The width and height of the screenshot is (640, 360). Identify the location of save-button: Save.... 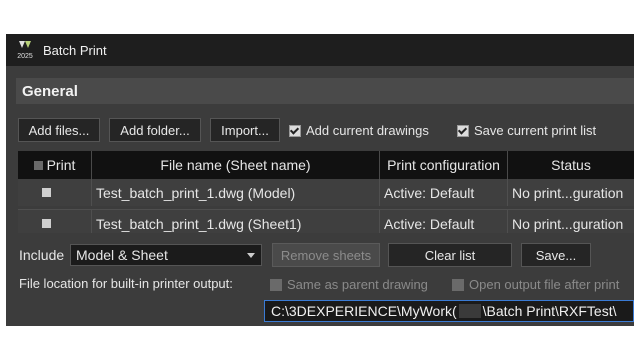
(556, 255).